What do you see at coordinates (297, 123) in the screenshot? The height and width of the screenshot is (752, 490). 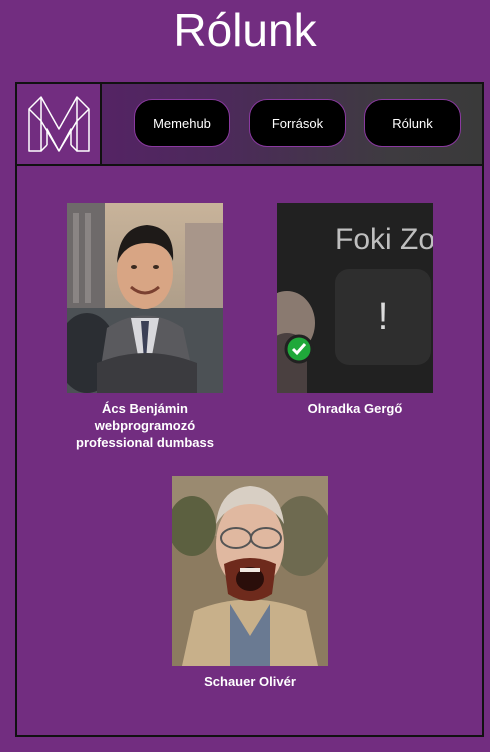 I see `nav-forrasok-button: Források` at bounding box center [297, 123].